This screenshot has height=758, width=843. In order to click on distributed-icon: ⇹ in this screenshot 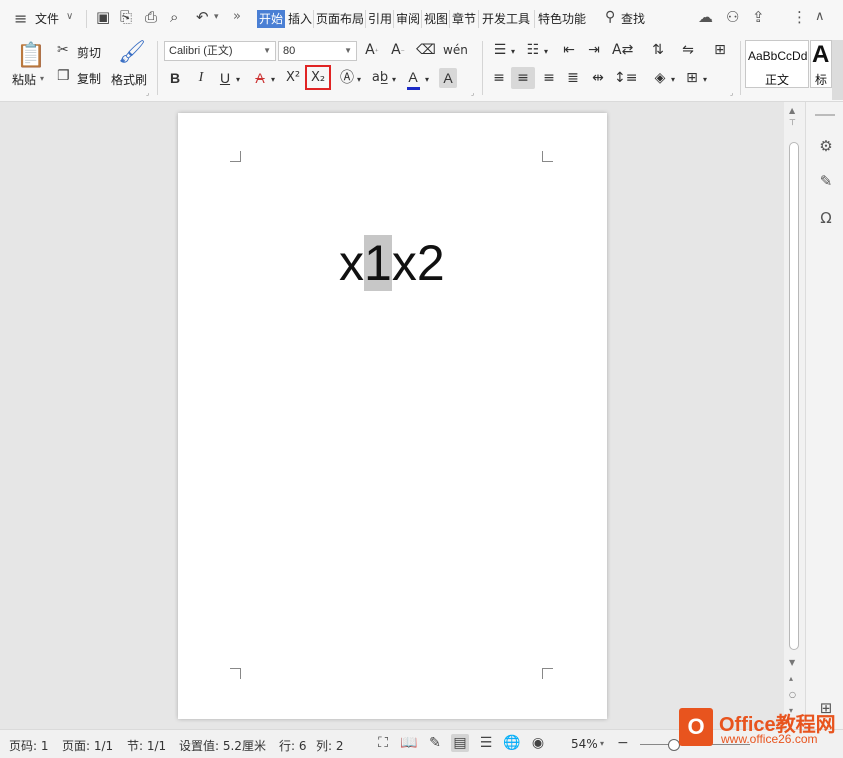, I will do `click(598, 78)`.